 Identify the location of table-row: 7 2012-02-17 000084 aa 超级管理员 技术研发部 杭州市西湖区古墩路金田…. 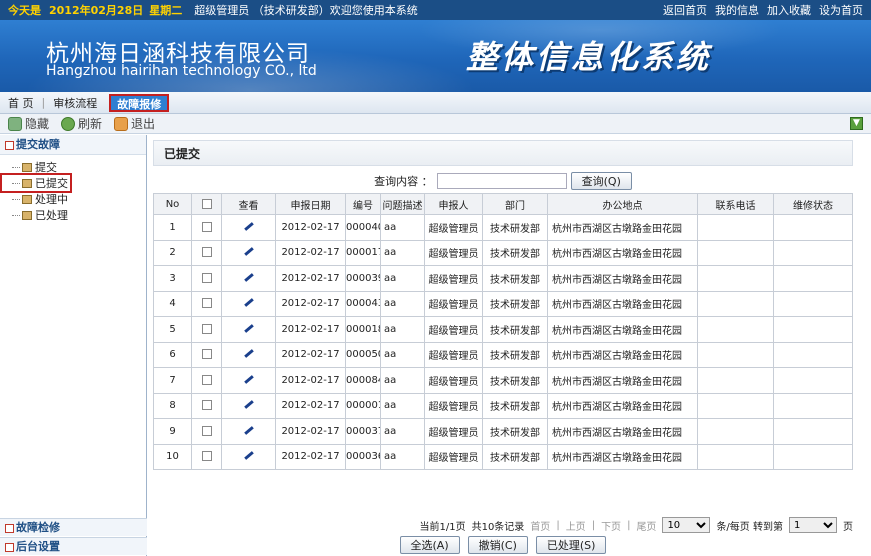
(503, 380).